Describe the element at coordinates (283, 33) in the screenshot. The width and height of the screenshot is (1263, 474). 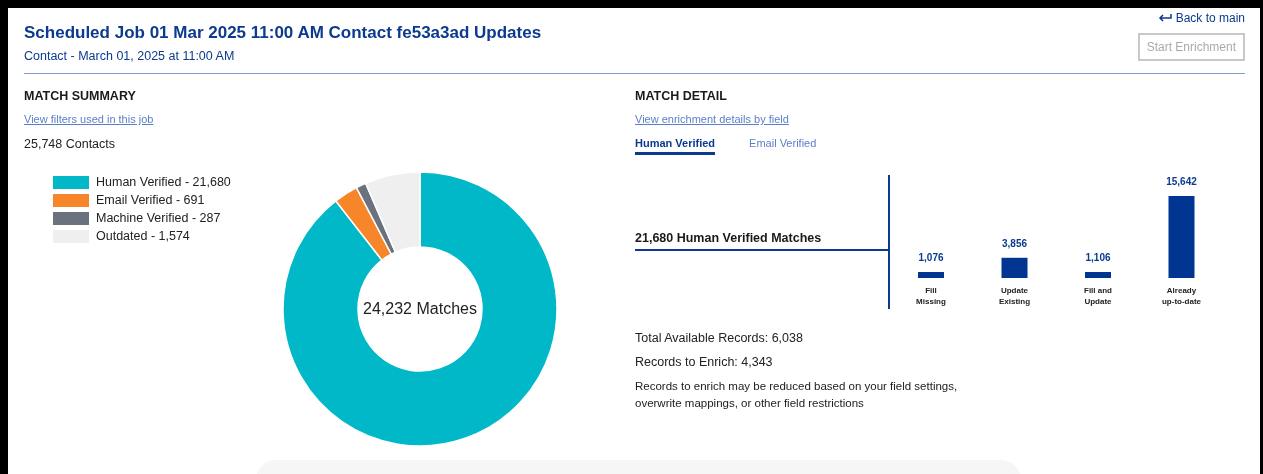
I see `page-title: Scheduled Job 01 Mar 2025 11:00 AM Contact fe53a3ad Updates` at that location.